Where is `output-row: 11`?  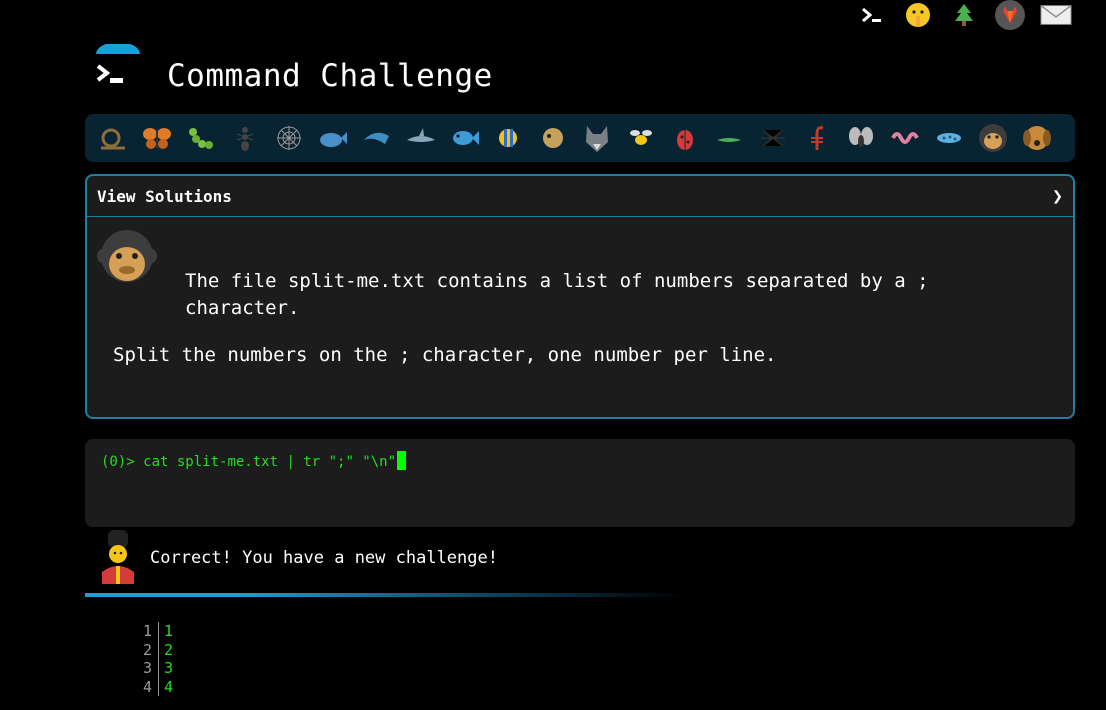 output-row: 11 is located at coordinates (155, 631).